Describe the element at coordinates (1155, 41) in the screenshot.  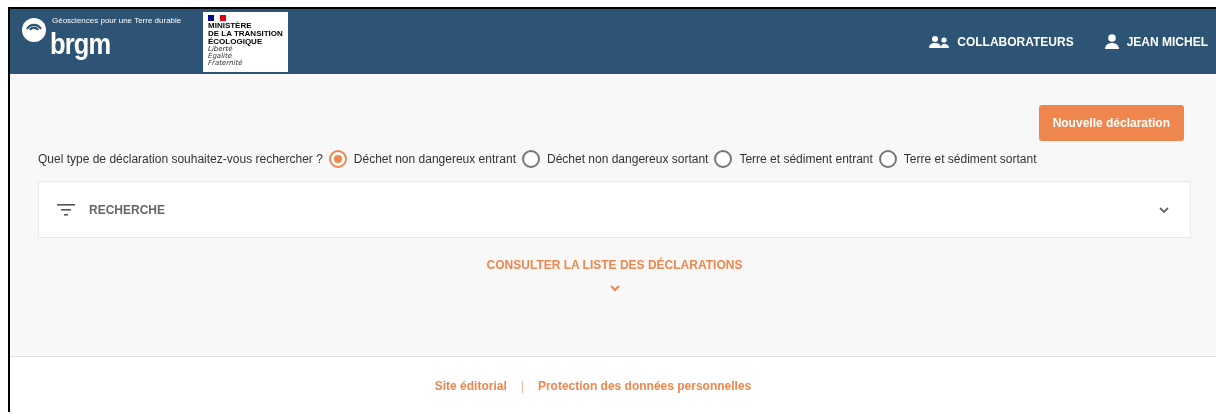
I see `nav-link: JEAN MICHEL` at that location.